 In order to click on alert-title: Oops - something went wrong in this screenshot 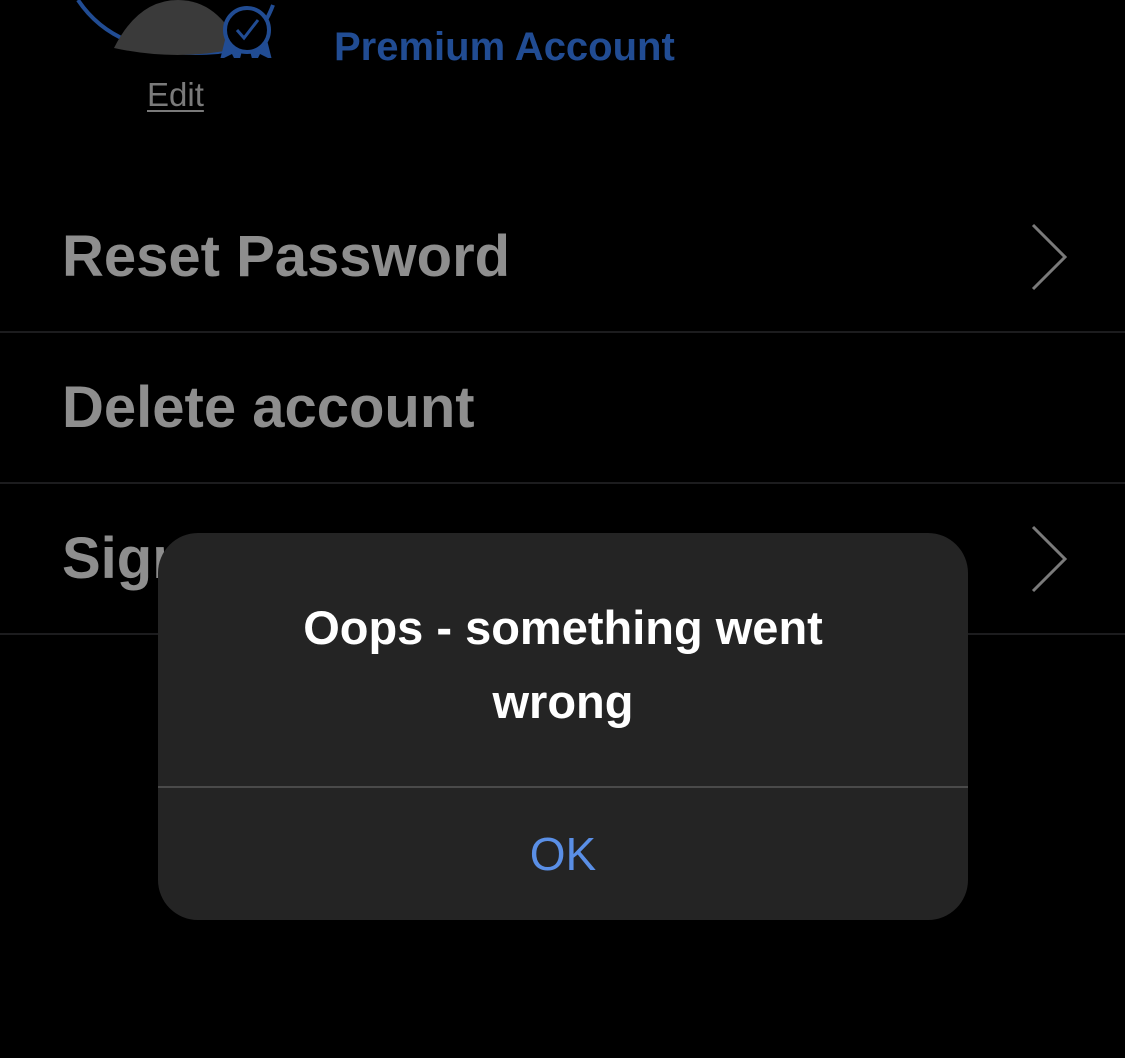, I will do `click(563, 664)`.